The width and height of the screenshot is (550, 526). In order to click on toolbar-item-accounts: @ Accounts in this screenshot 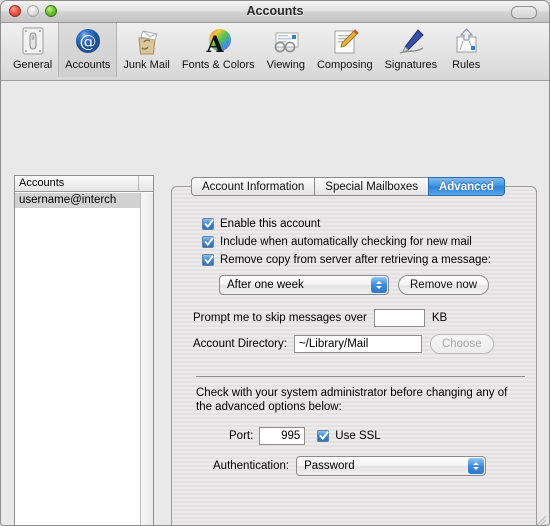, I will do `click(88, 50)`.